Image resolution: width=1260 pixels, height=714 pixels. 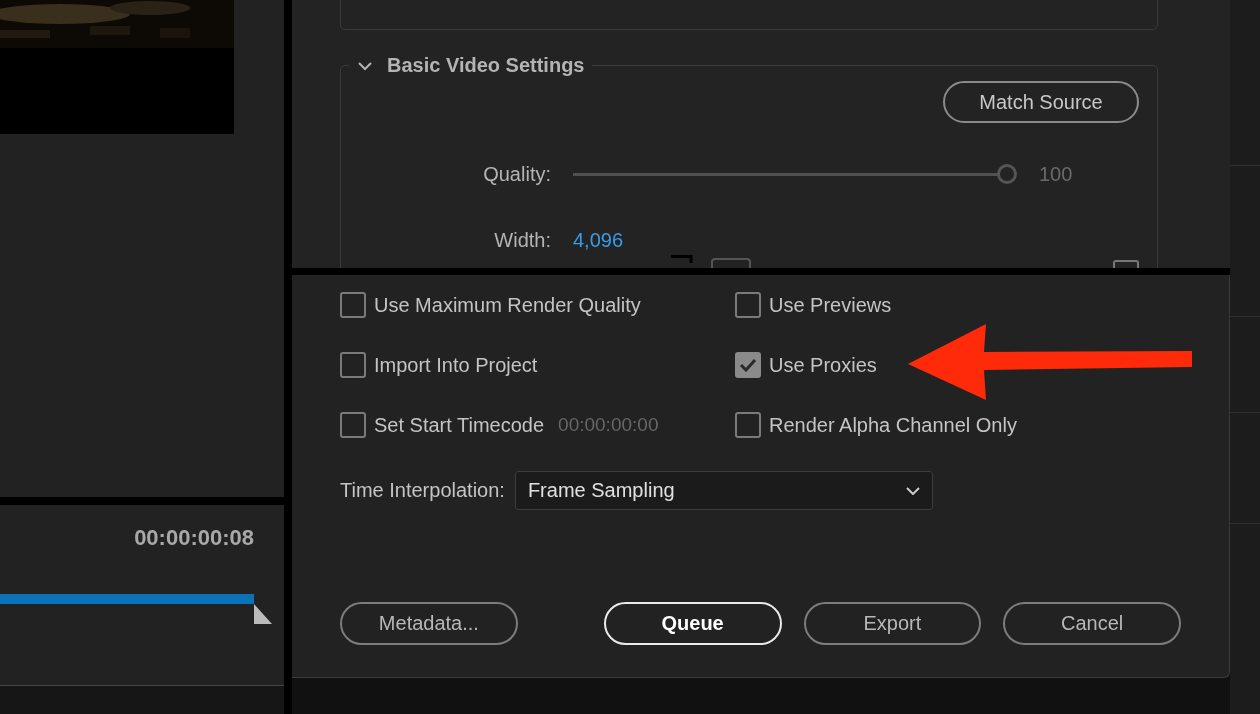 I want to click on time-interpolation-dropdown: Frame Sampling, so click(x=723, y=490).